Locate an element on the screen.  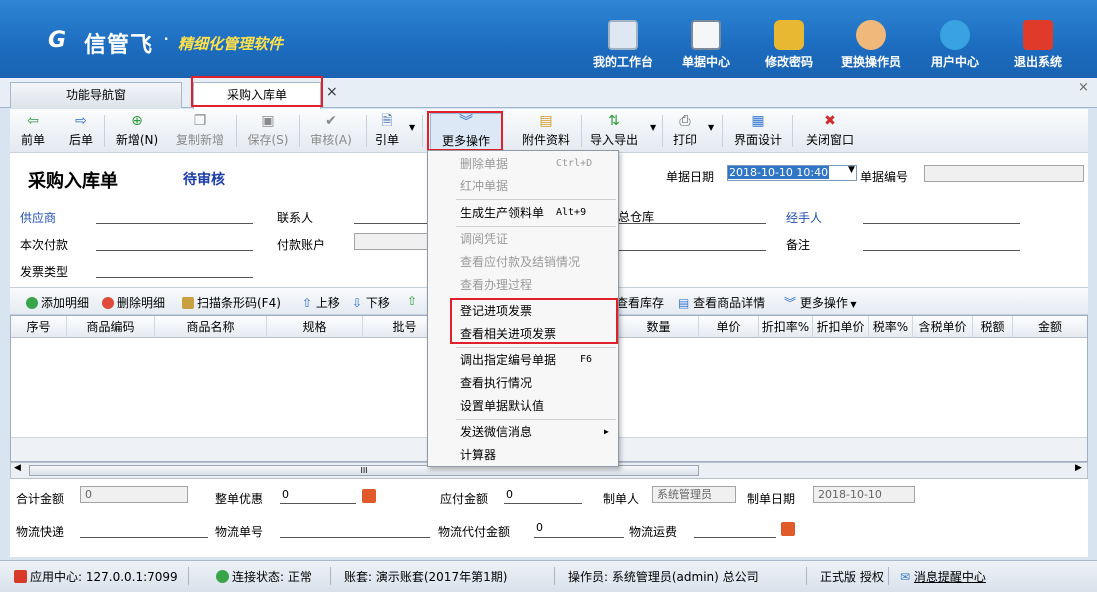
view-product-button: ▤ 查看商品详情 is located at coordinates (721, 302).